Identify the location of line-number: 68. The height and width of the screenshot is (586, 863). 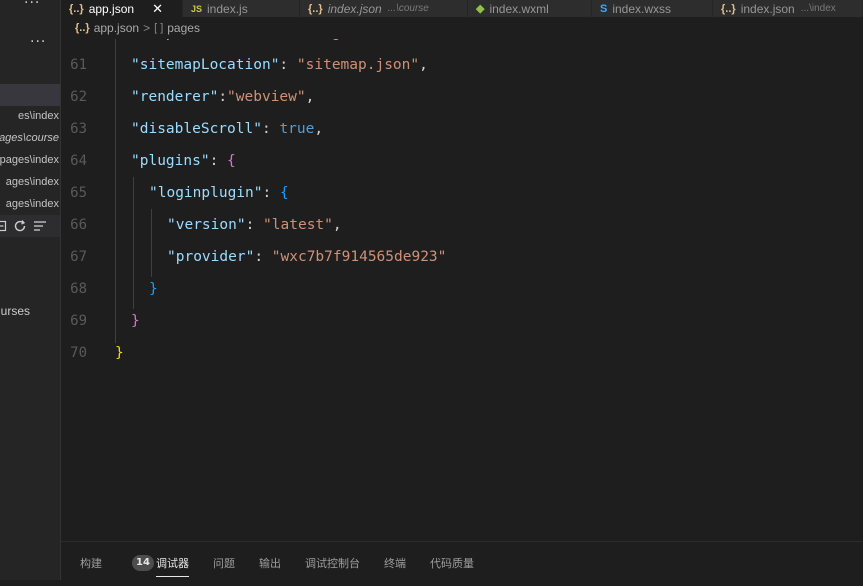
(78, 289).